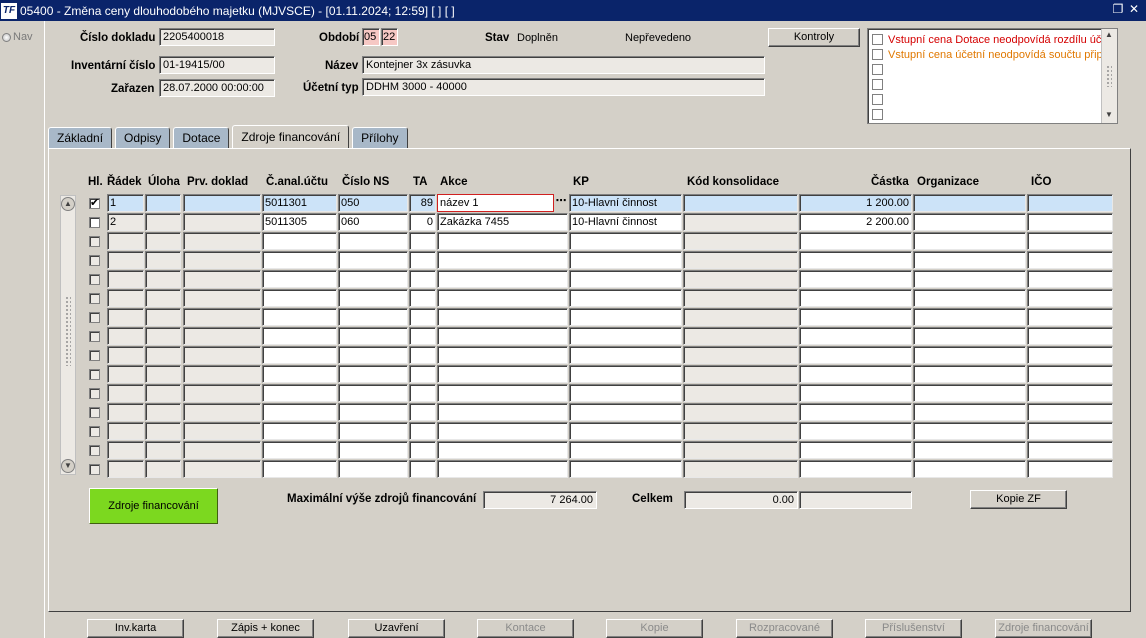  What do you see at coordinates (1043, 628) in the screenshot?
I see `zdroje-financovani-bottom-button: Zdroje financování` at bounding box center [1043, 628].